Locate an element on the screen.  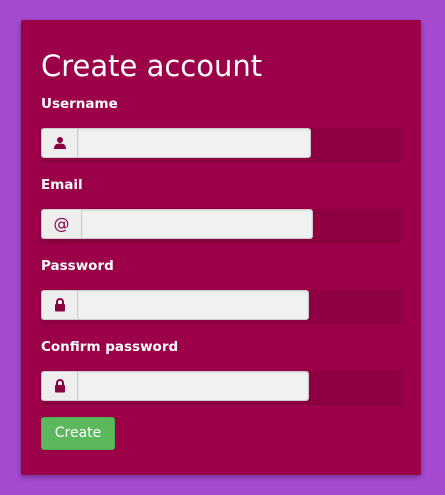
at-icon: @ is located at coordinates (61, 224).